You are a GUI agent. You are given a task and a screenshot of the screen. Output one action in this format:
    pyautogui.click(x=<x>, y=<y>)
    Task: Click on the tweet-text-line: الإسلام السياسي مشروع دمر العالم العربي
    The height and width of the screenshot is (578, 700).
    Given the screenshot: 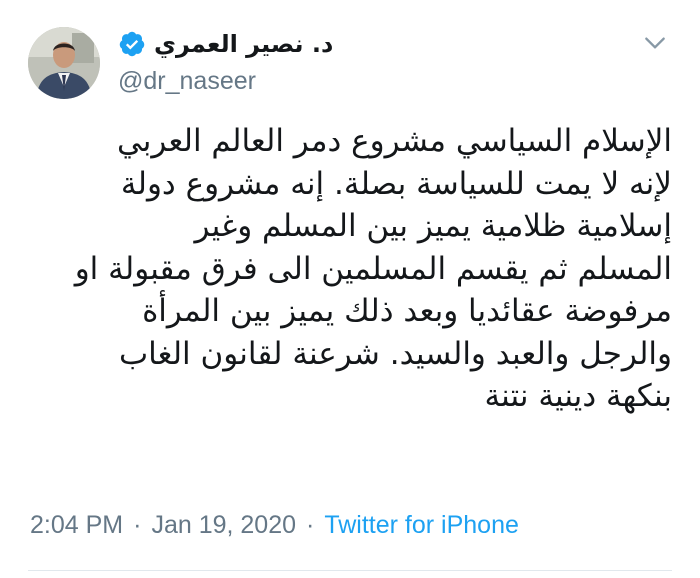 What is the action you would take?
    pyautogui.click(x=394, y=141)
    